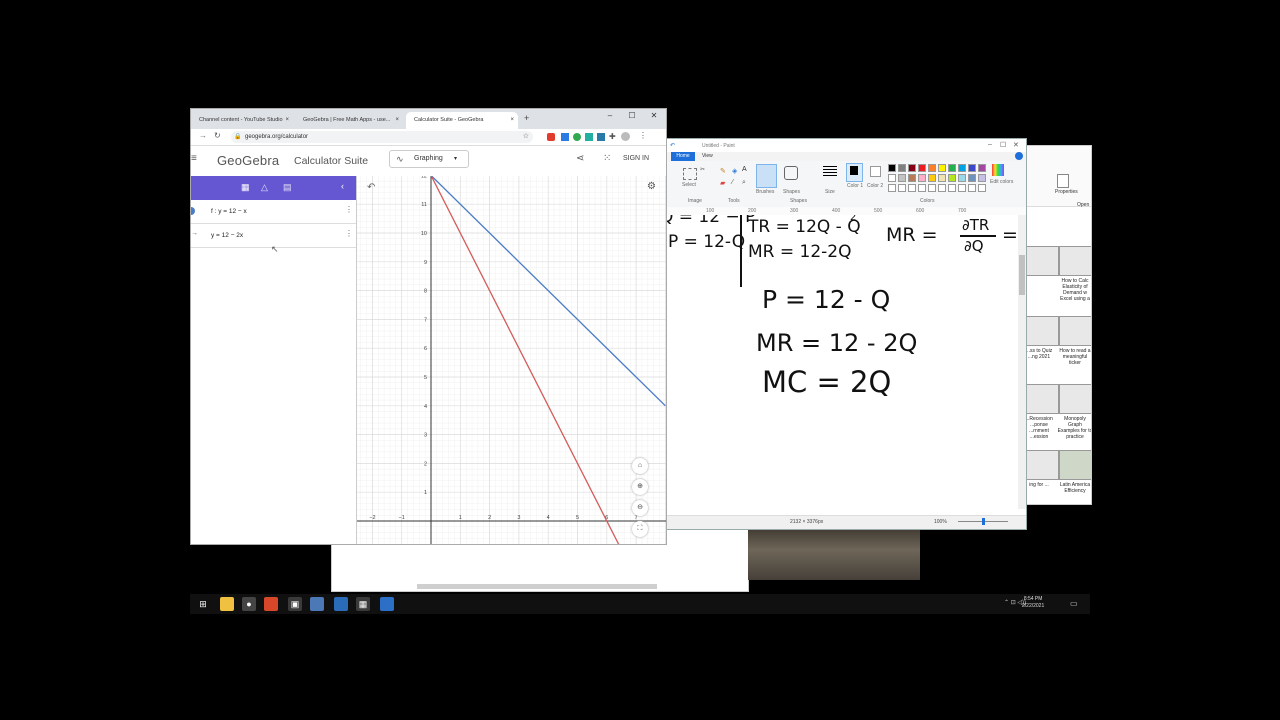 The width and height of the screenshot is (1280, 720). What do you see at coordinates (462, 120) in the screenshot?
I see `browser-tab-active: Calculator Suite - GeoGebra ×` at bounding box center [462, 120].